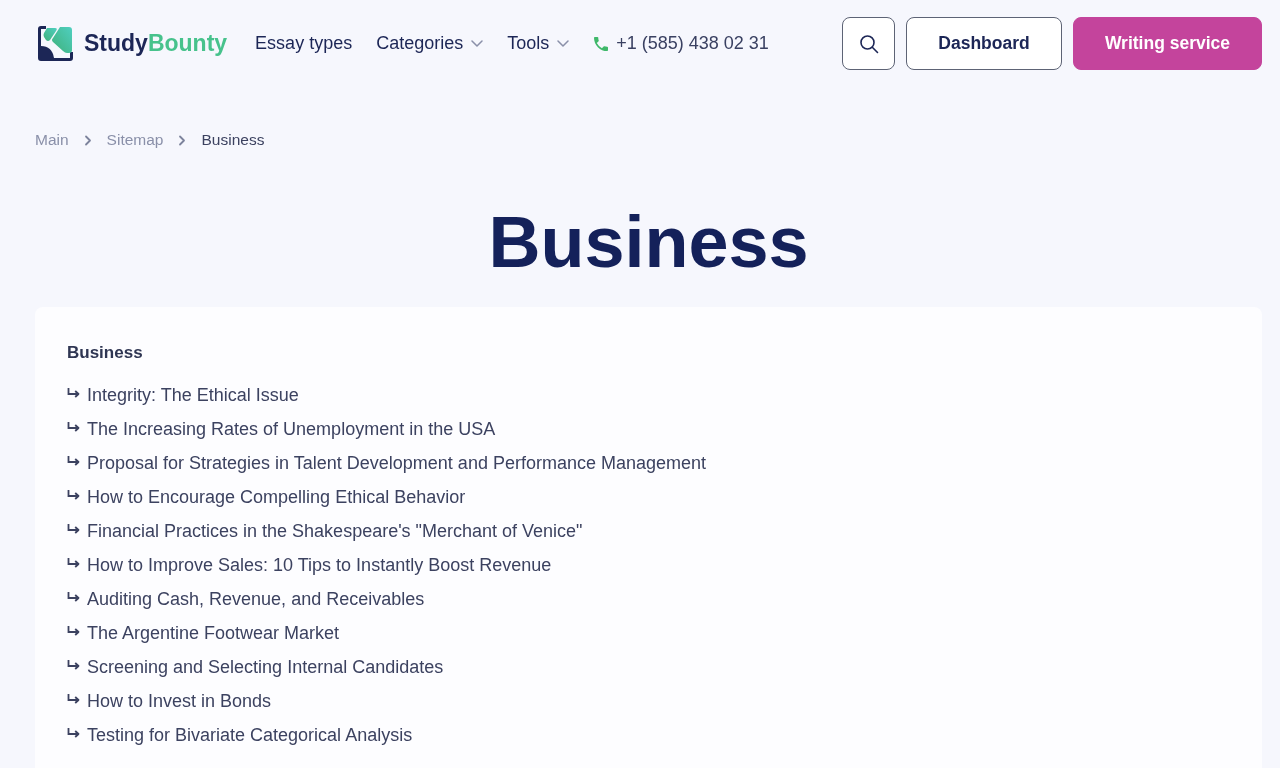  Describe the element at coordinates (396, 463) in the screenshot. I see `article-link: Proposal for Strategies in Talent Development and Performance Management` at that location.